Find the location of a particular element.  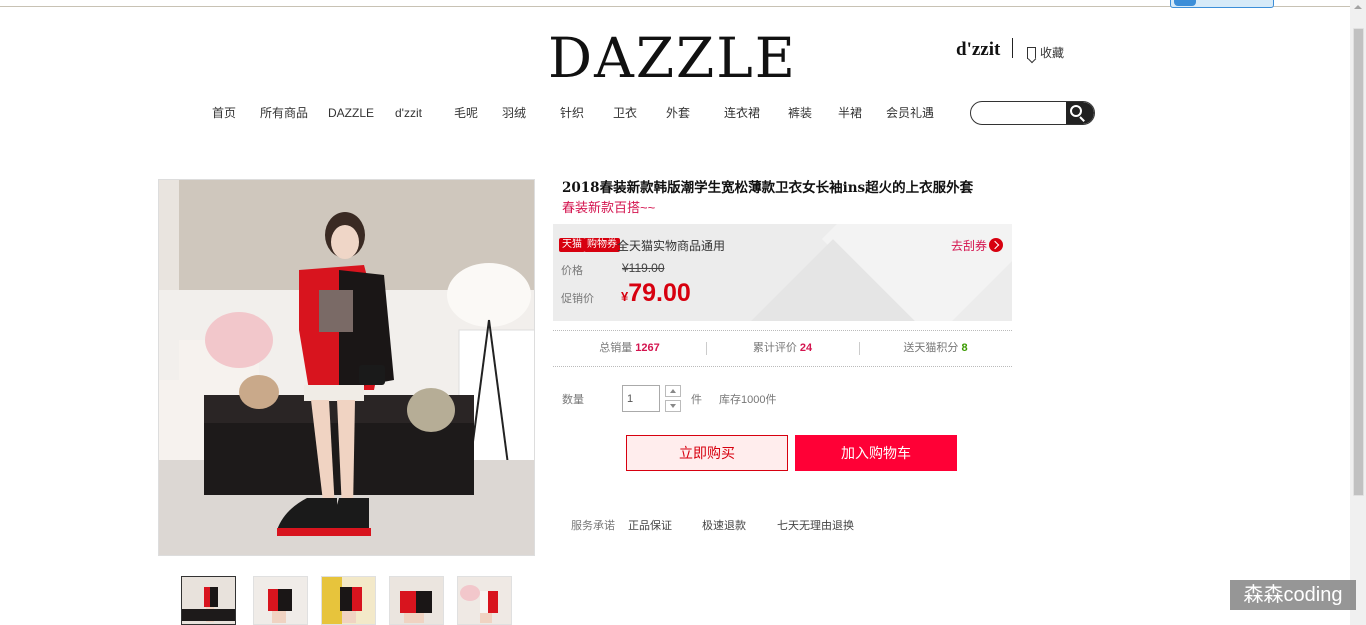

top-divider is located at coordinates (675, 6).